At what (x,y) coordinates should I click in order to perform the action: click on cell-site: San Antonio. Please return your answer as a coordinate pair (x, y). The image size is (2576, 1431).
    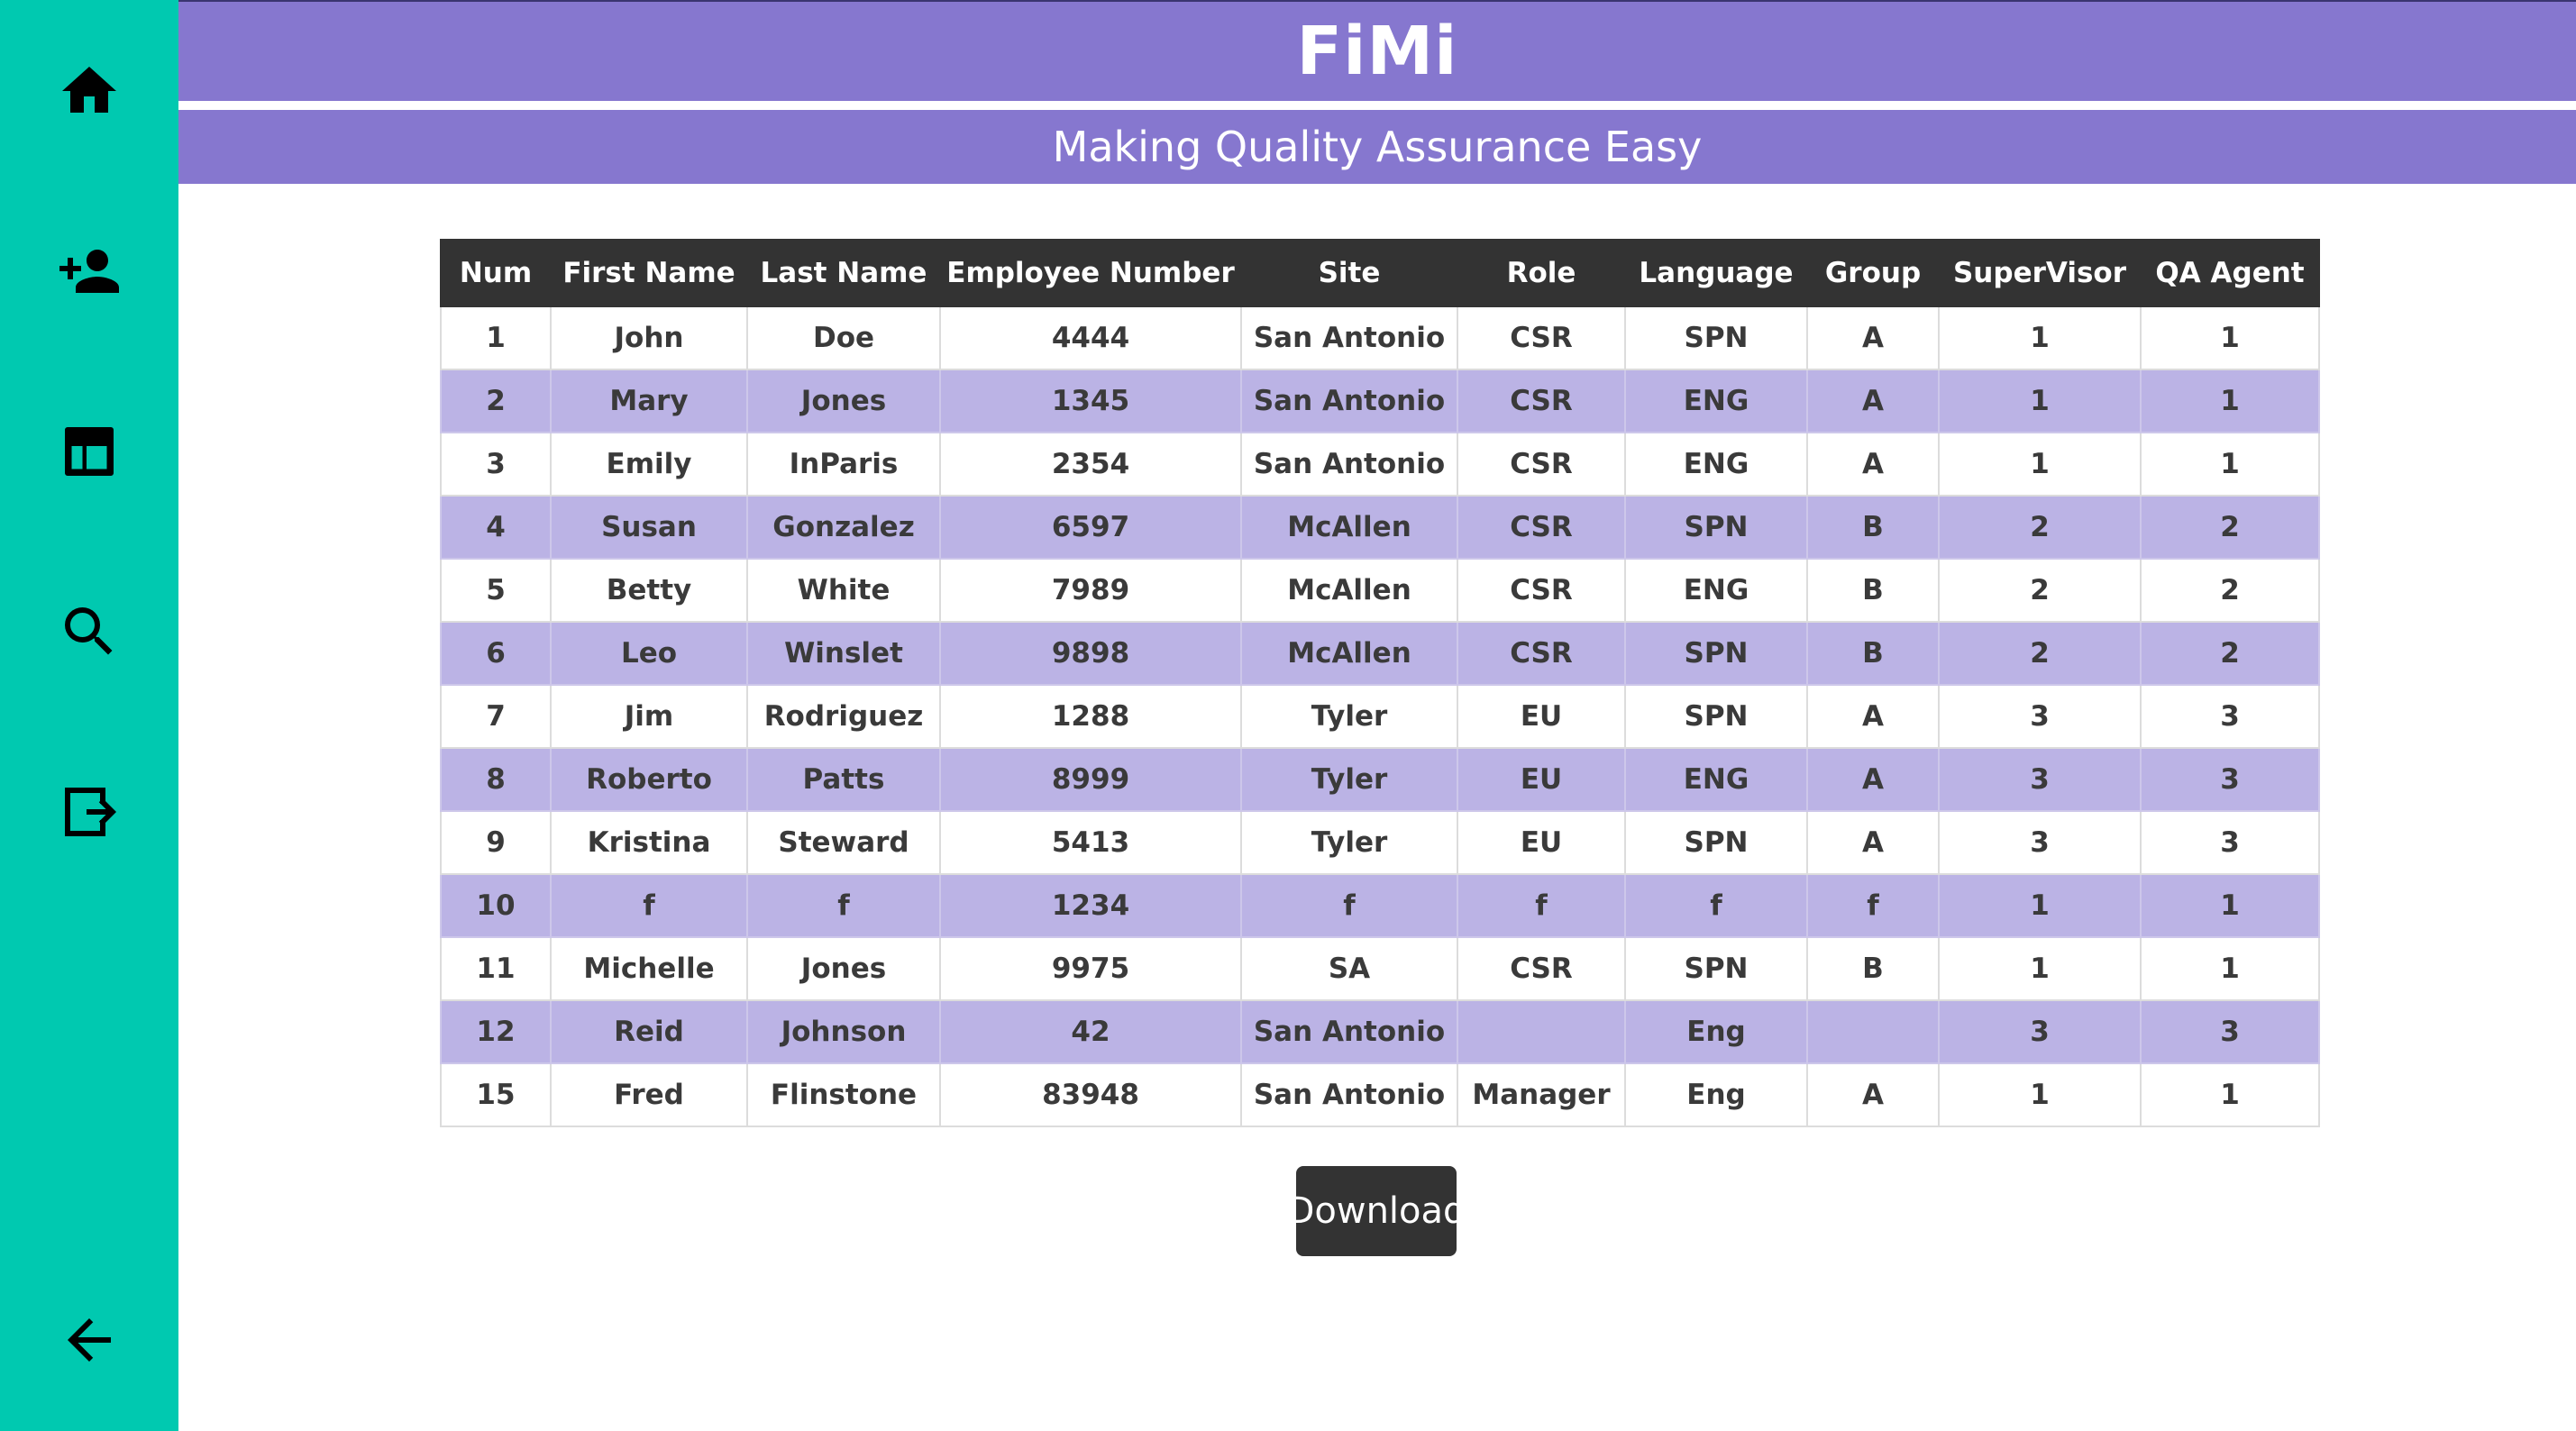
    Looking at the image, I should click on (1349, 1094).